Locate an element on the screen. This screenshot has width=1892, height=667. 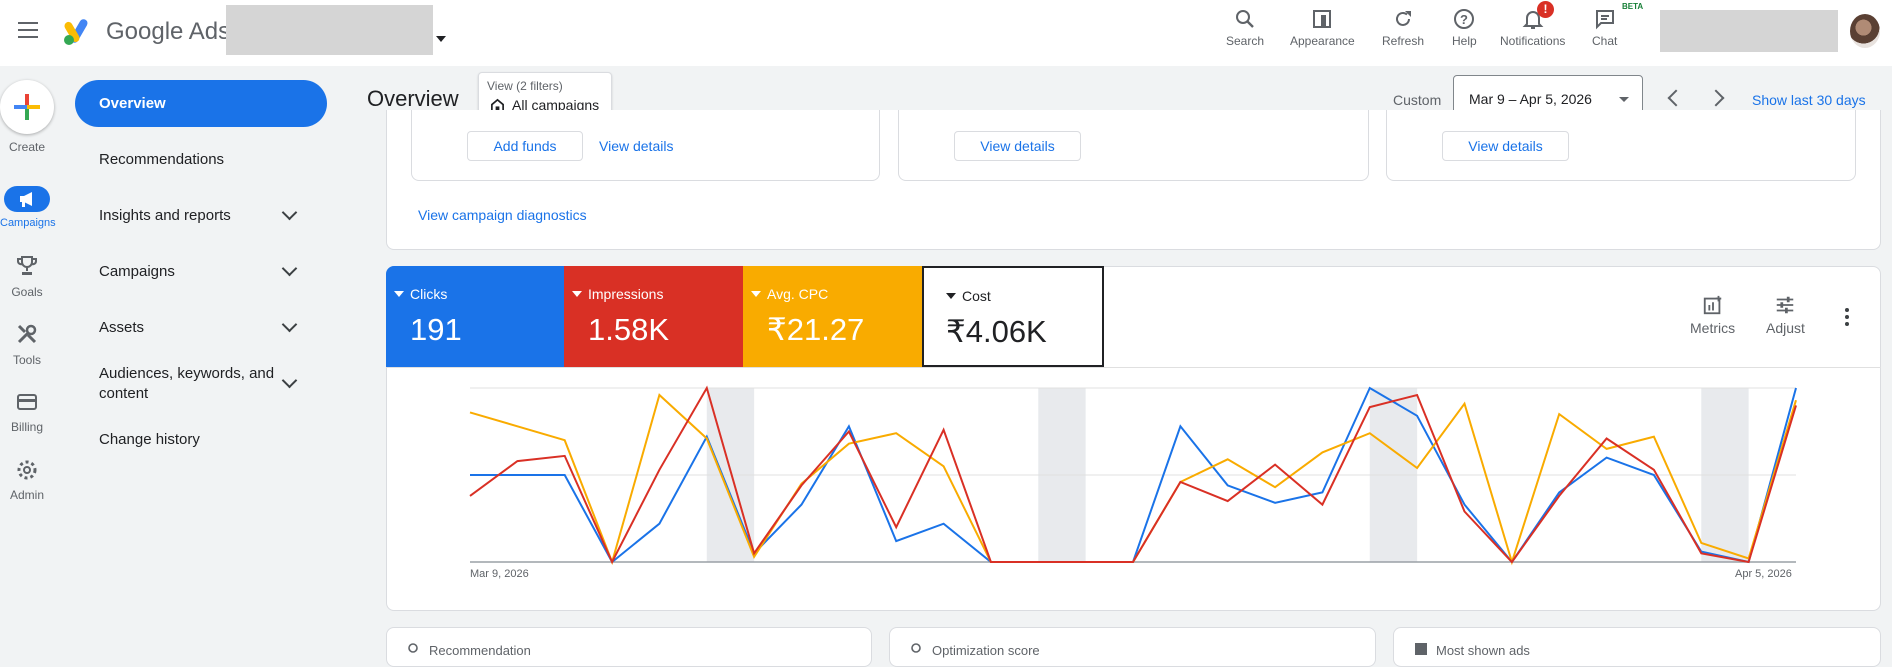
nav-audiences-keywords-content: Audiences, keywords, and content is located at coordinates (194, 384).